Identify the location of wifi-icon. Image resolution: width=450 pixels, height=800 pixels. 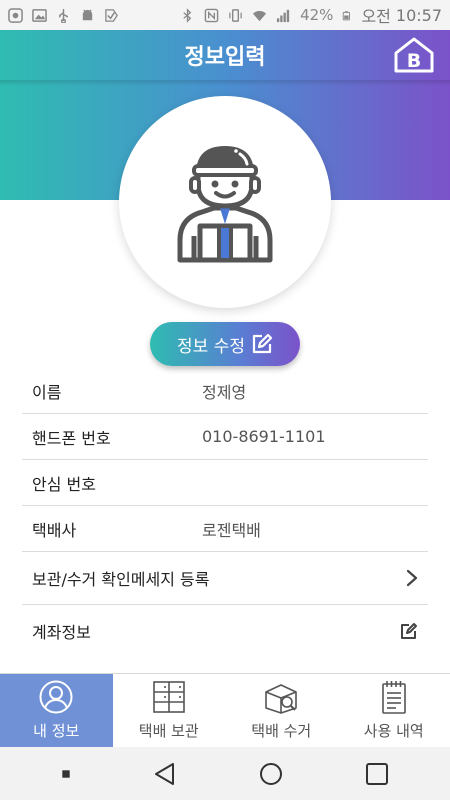
(260, 15).